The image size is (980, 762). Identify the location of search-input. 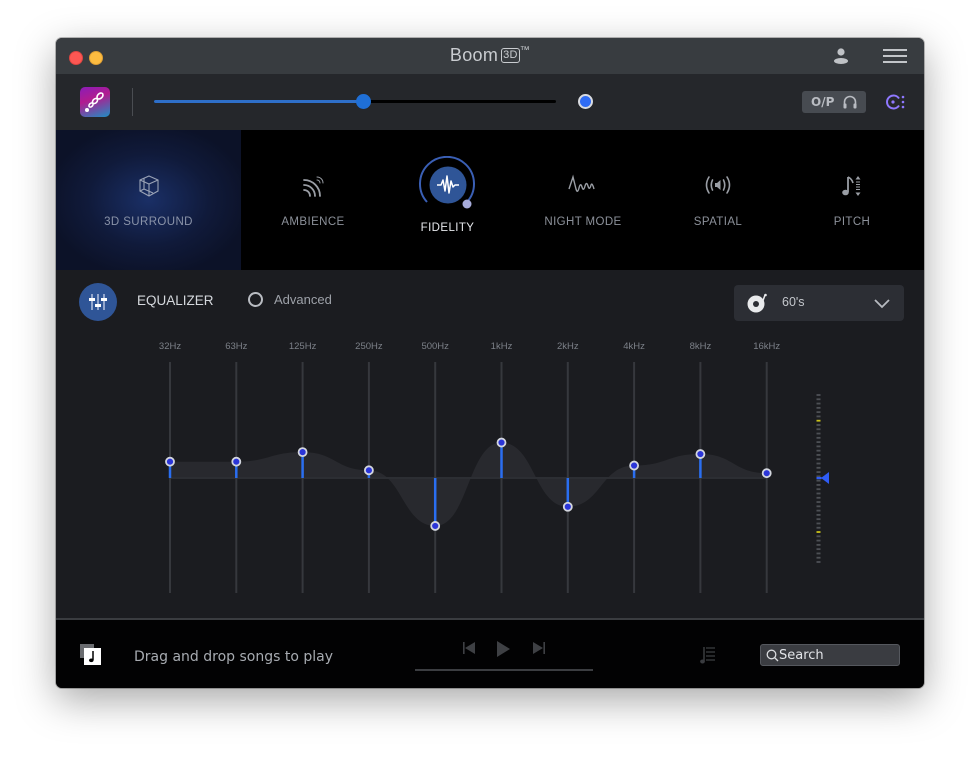
(838, 655).